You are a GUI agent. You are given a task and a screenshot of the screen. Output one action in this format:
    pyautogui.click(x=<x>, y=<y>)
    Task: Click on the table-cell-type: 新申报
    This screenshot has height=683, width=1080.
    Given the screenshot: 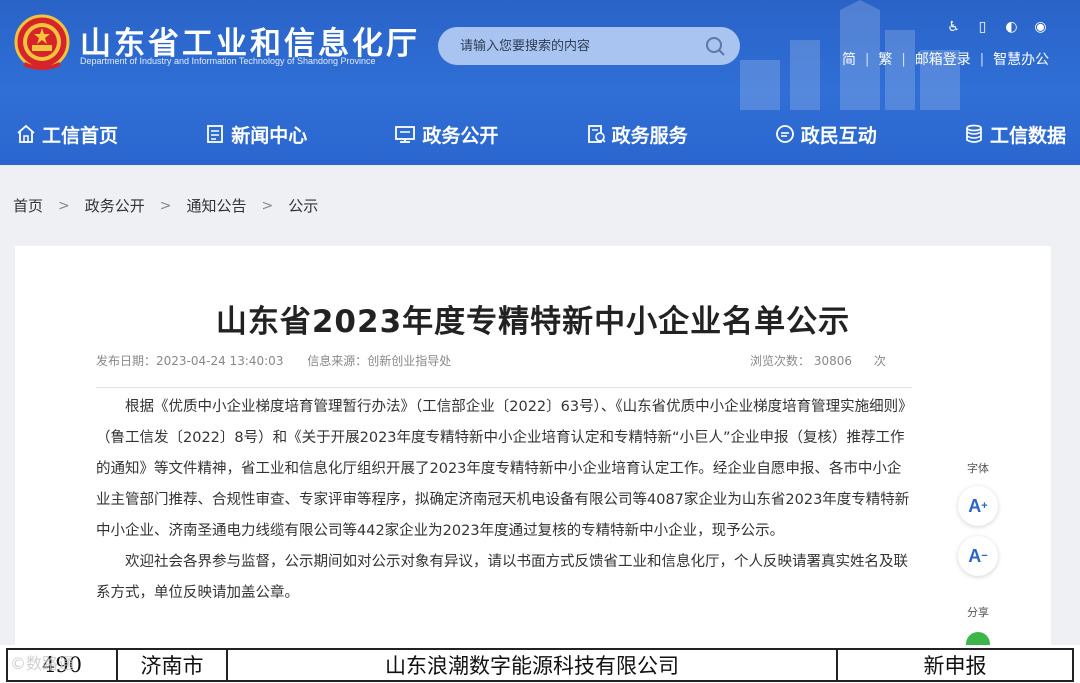 What is the action you would take?
    pyautogui.click(x=955, y=665)
    